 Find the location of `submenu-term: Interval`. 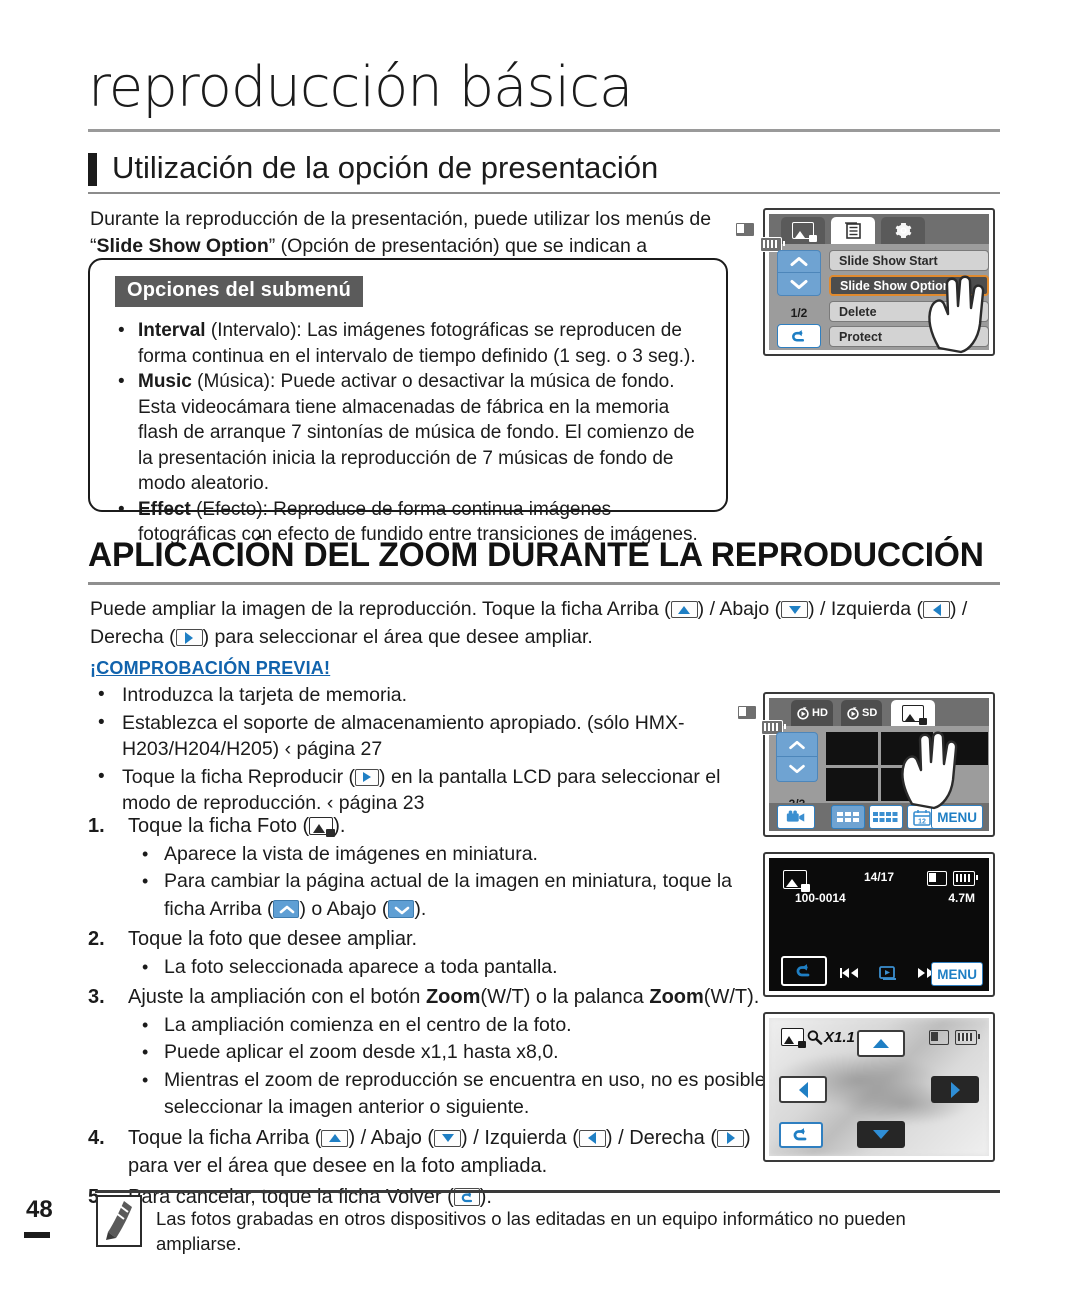

submenu-term: Interval is located at coordinates (172, 330).